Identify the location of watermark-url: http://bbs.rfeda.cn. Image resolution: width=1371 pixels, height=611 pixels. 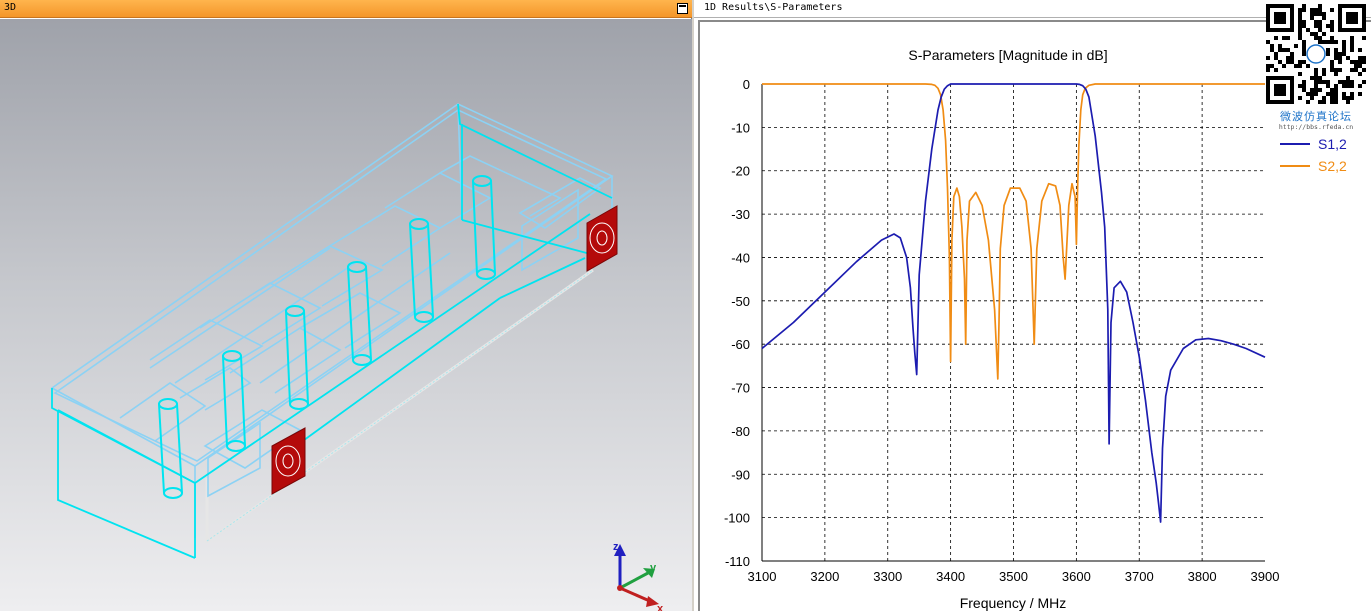
(1316, 127).